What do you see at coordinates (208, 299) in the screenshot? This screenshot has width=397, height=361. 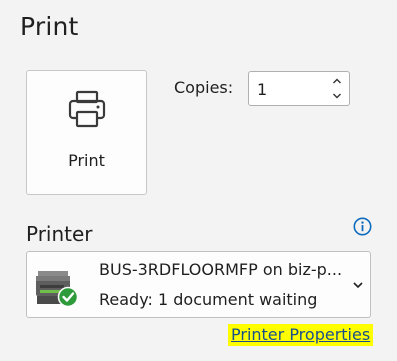 I see `printer-status: Ready: 1 document waiting` at bounding box center [208, 299].